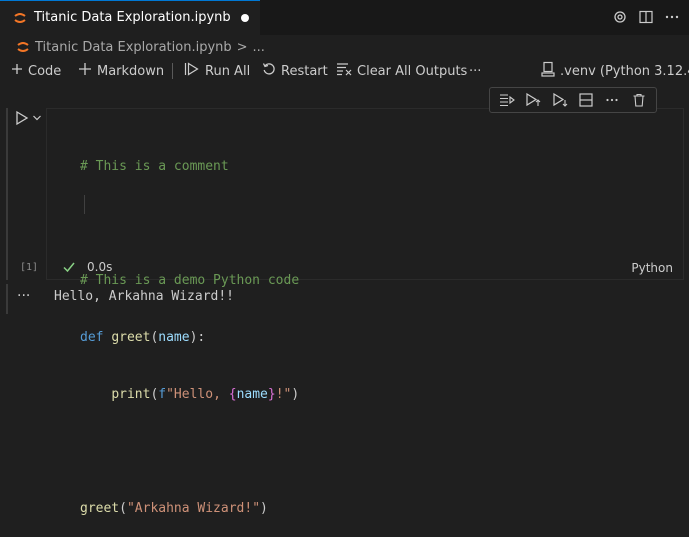  What do you see at coordinates (7, 194) in the screenshot?
I see `cell-focus-indicator` at bounding box center [7, 194].